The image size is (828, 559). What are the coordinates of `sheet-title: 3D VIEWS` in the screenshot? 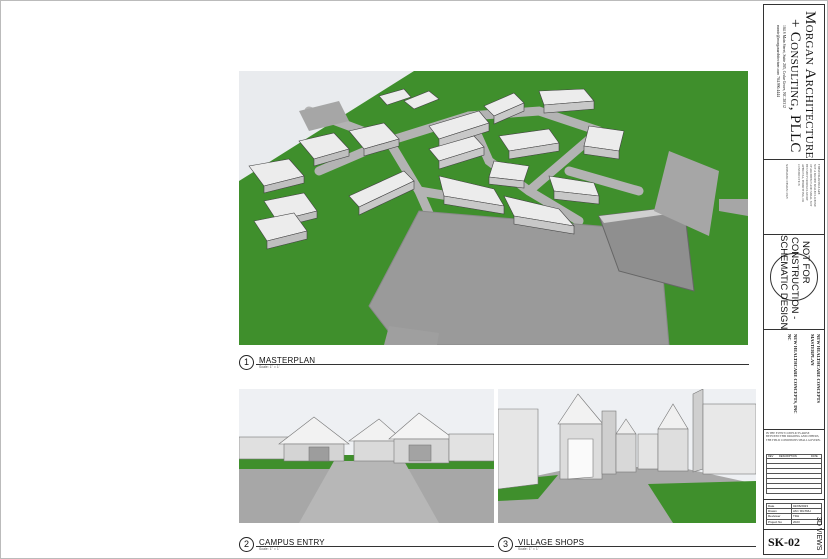 It's located at (818, 534).